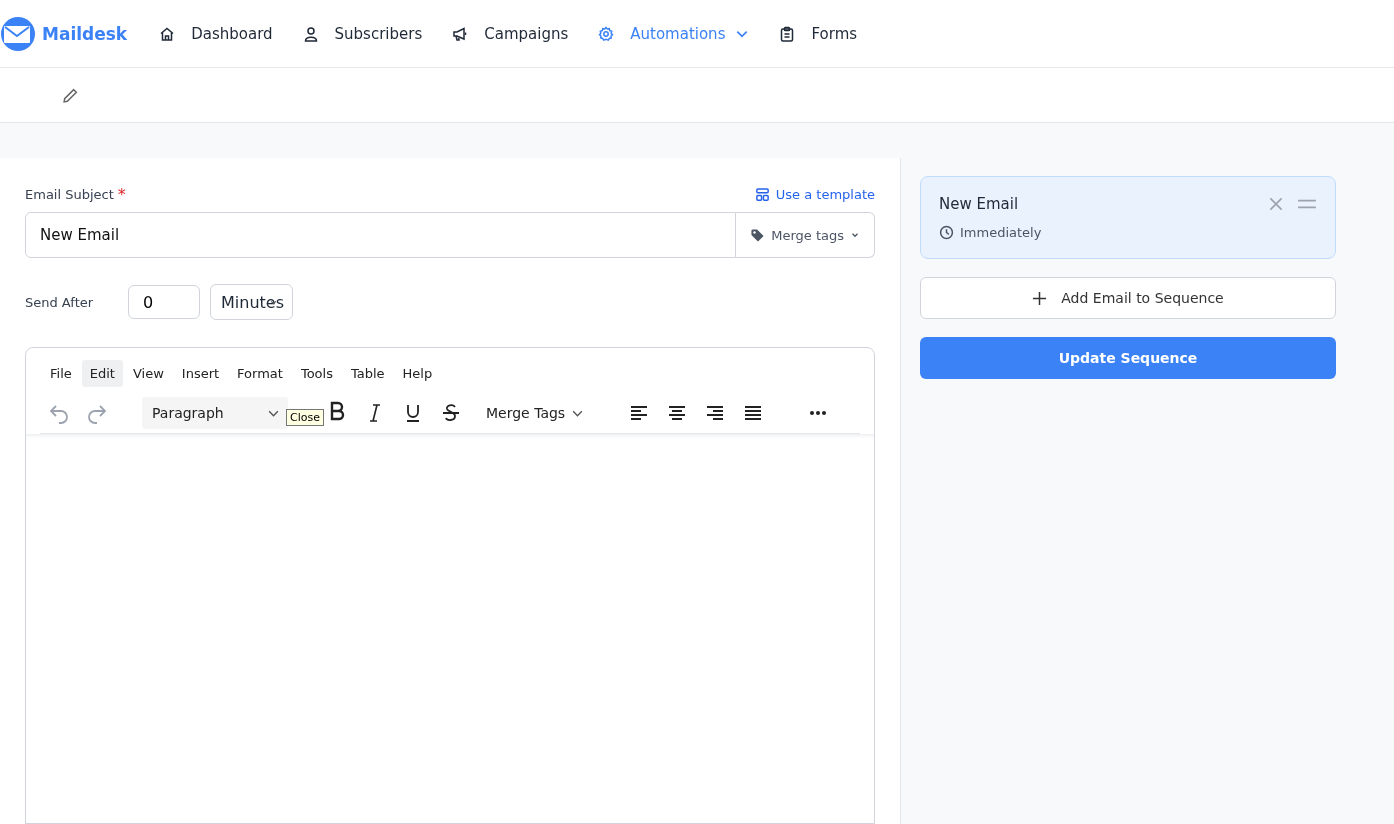 This screenshot has width=1394, height=824. Describe the element at coordinates (762, 194) in the screenshot. I see `layout-icon` at that location.